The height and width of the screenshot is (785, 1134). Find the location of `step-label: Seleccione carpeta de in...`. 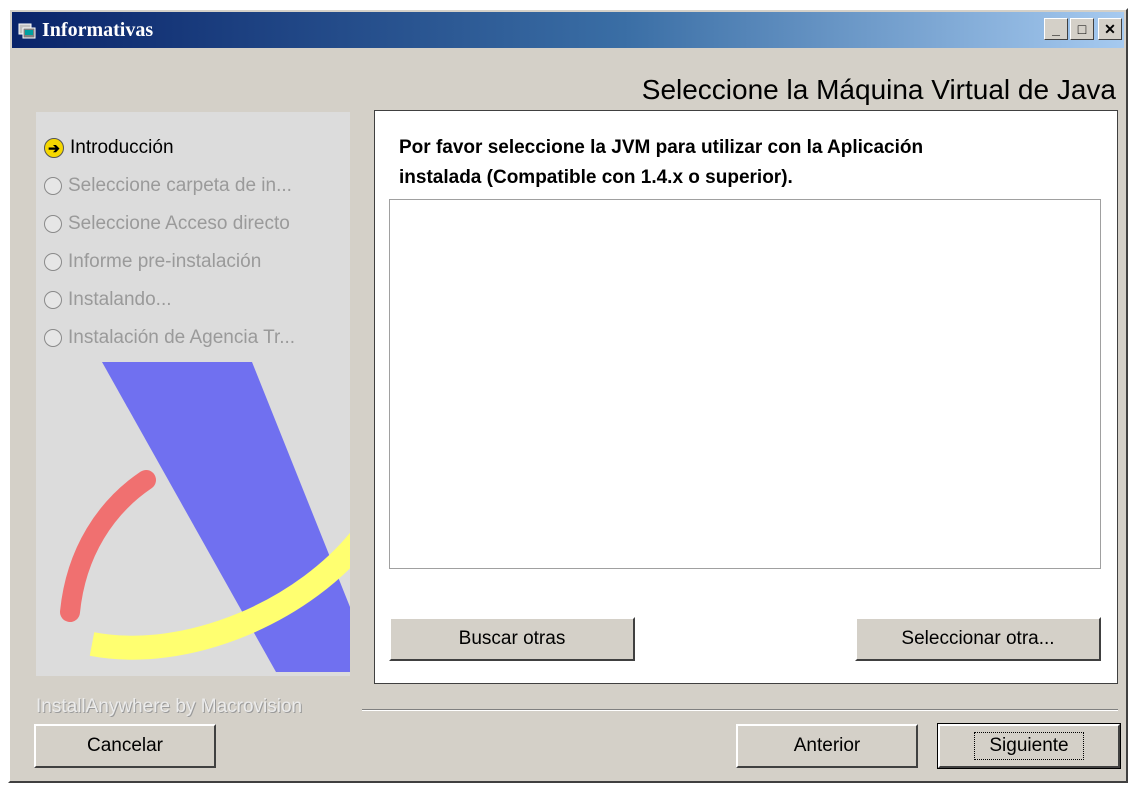

step-label: Seleccione carpeta de in... is located at coordinates (180, 185).